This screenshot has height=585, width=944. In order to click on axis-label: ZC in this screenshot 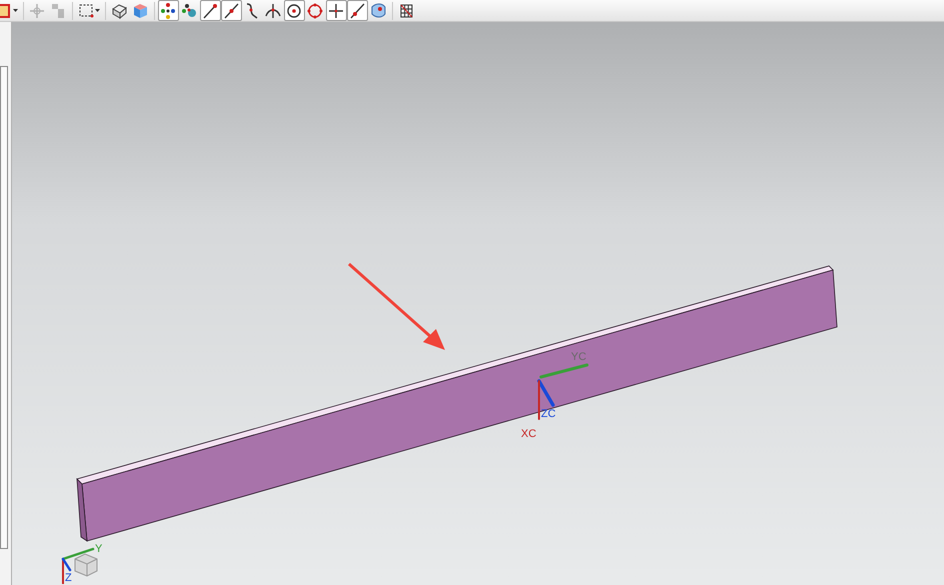, I will do `click(548, 414)`.